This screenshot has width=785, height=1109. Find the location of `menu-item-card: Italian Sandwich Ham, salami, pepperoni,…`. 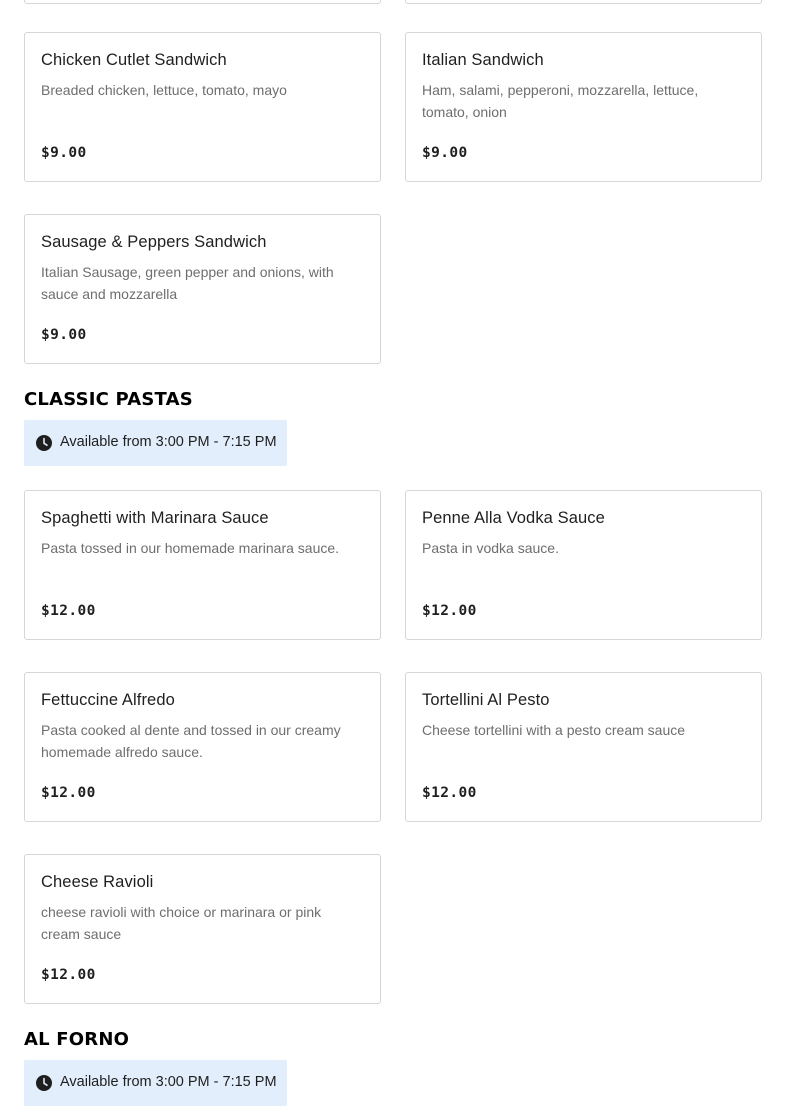

menu-item-card: Italian Sandwich Ham, salami, pepperoni,… is located at coordinates (583, 107).